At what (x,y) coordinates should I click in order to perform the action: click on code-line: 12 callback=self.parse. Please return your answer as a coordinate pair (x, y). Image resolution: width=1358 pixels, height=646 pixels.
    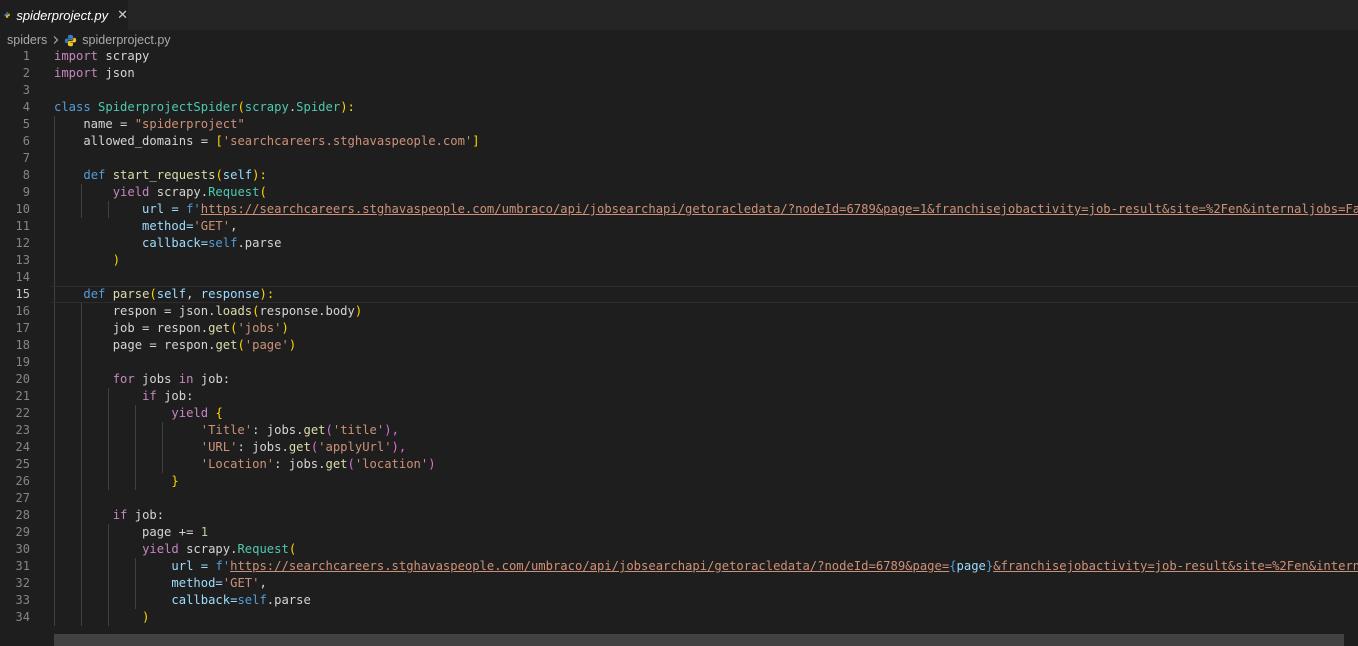
    Looking at the image, I should click on (679, 243).